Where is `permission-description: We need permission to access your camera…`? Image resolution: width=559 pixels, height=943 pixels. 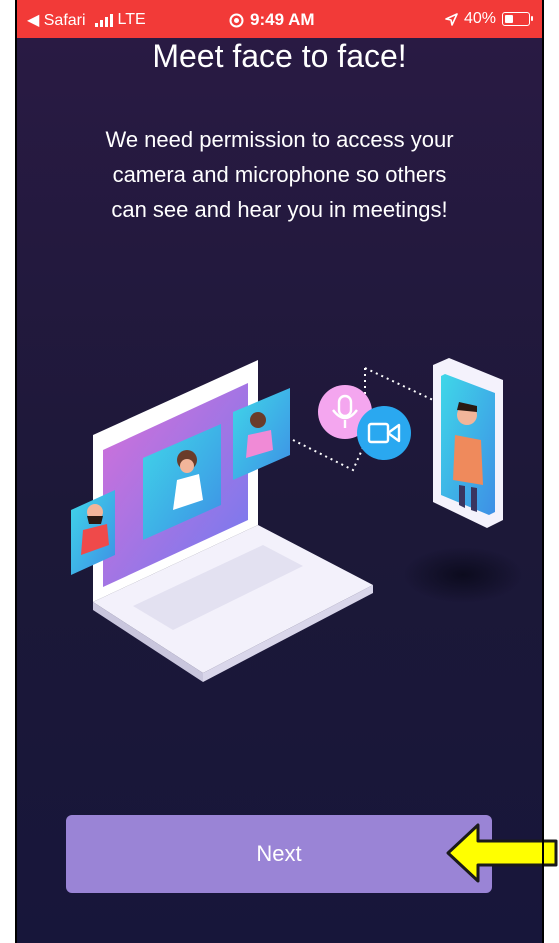
permission-description: We need permission to access your camera… is located at coordinates (279, 174).